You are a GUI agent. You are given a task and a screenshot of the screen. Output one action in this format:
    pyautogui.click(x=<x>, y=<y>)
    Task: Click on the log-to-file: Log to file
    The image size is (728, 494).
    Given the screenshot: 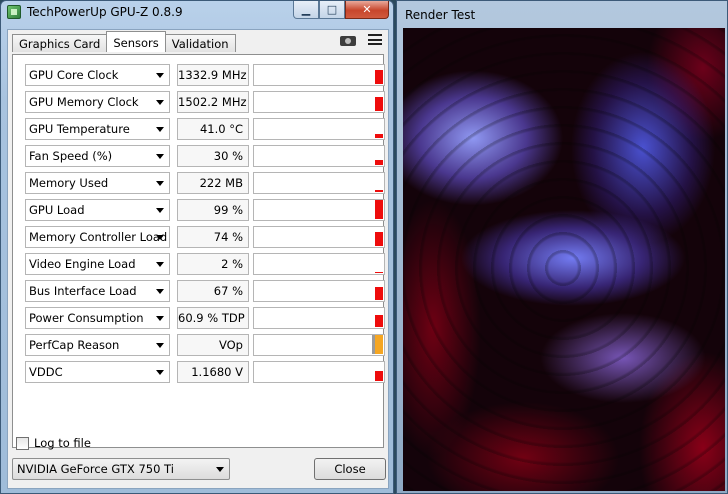 What is the action you would take?
    pyautogui.click(x=53, y=443)
    